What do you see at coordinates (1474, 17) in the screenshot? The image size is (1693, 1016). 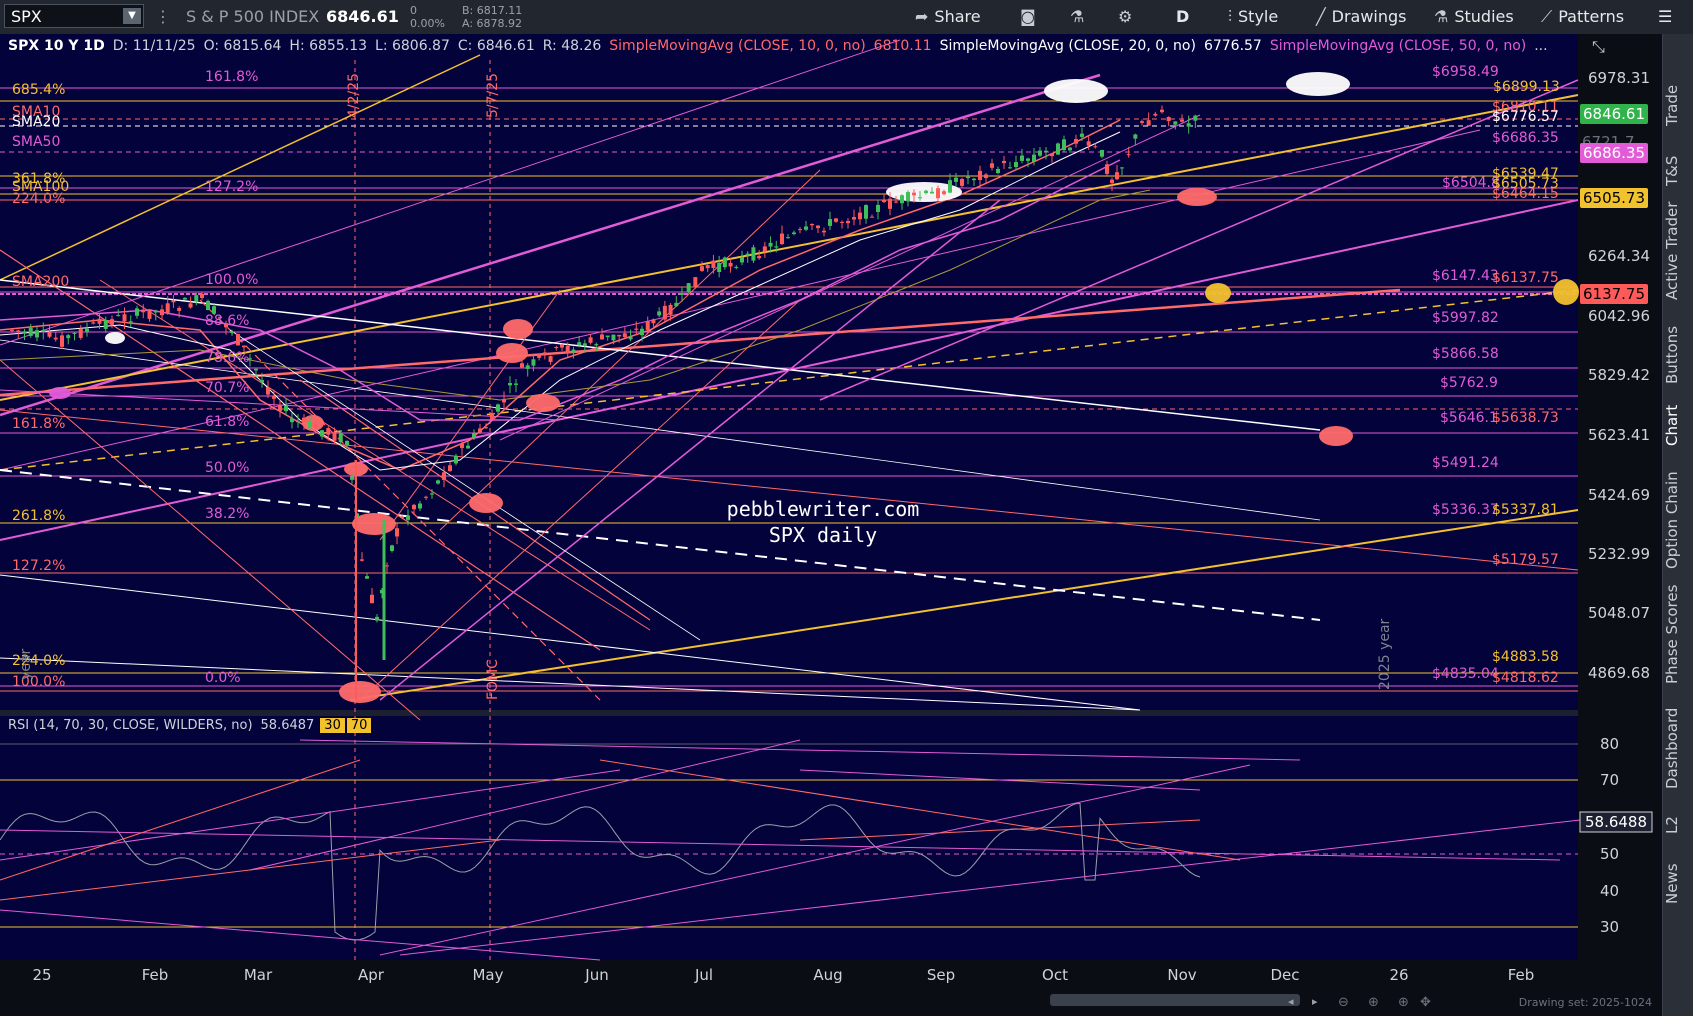 I see `studies-button: ⚗ Studies` at bounding box center [1474, 17].